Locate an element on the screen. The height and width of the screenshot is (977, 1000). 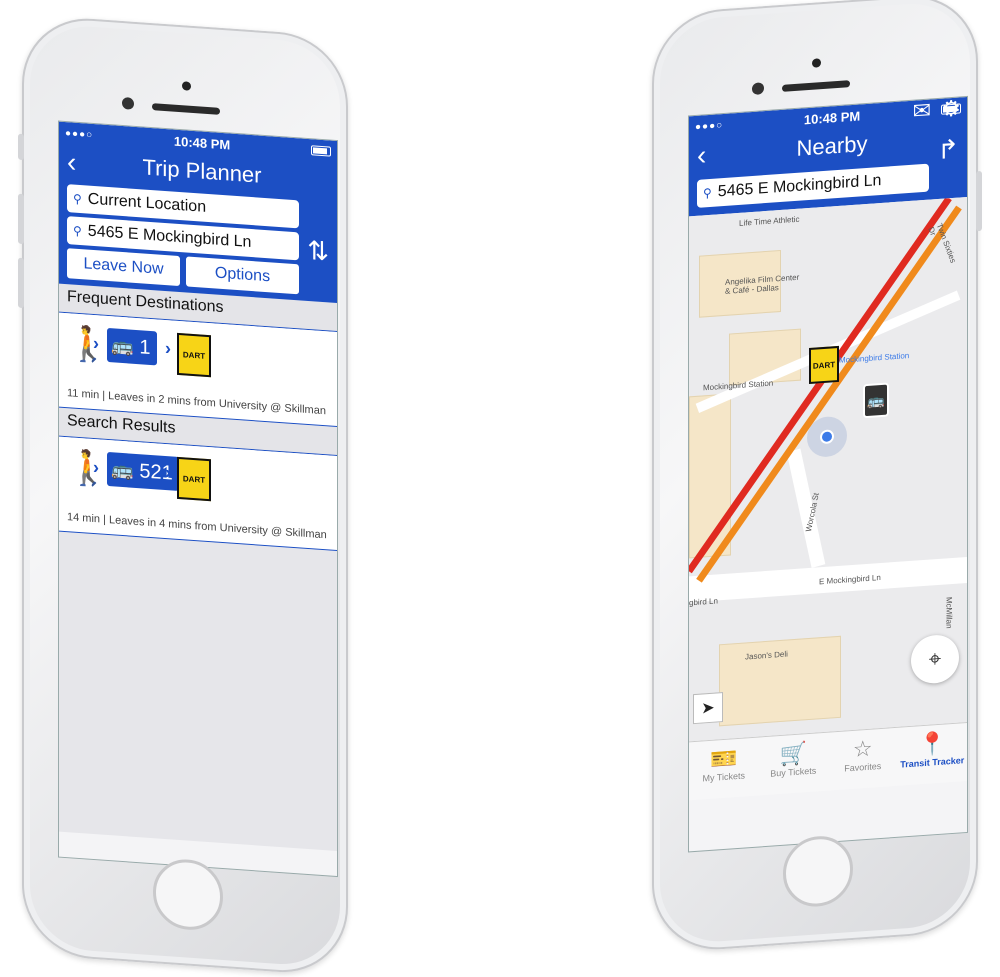
compass-arrow-icon: ➤ is located at coordinates (708, 708).